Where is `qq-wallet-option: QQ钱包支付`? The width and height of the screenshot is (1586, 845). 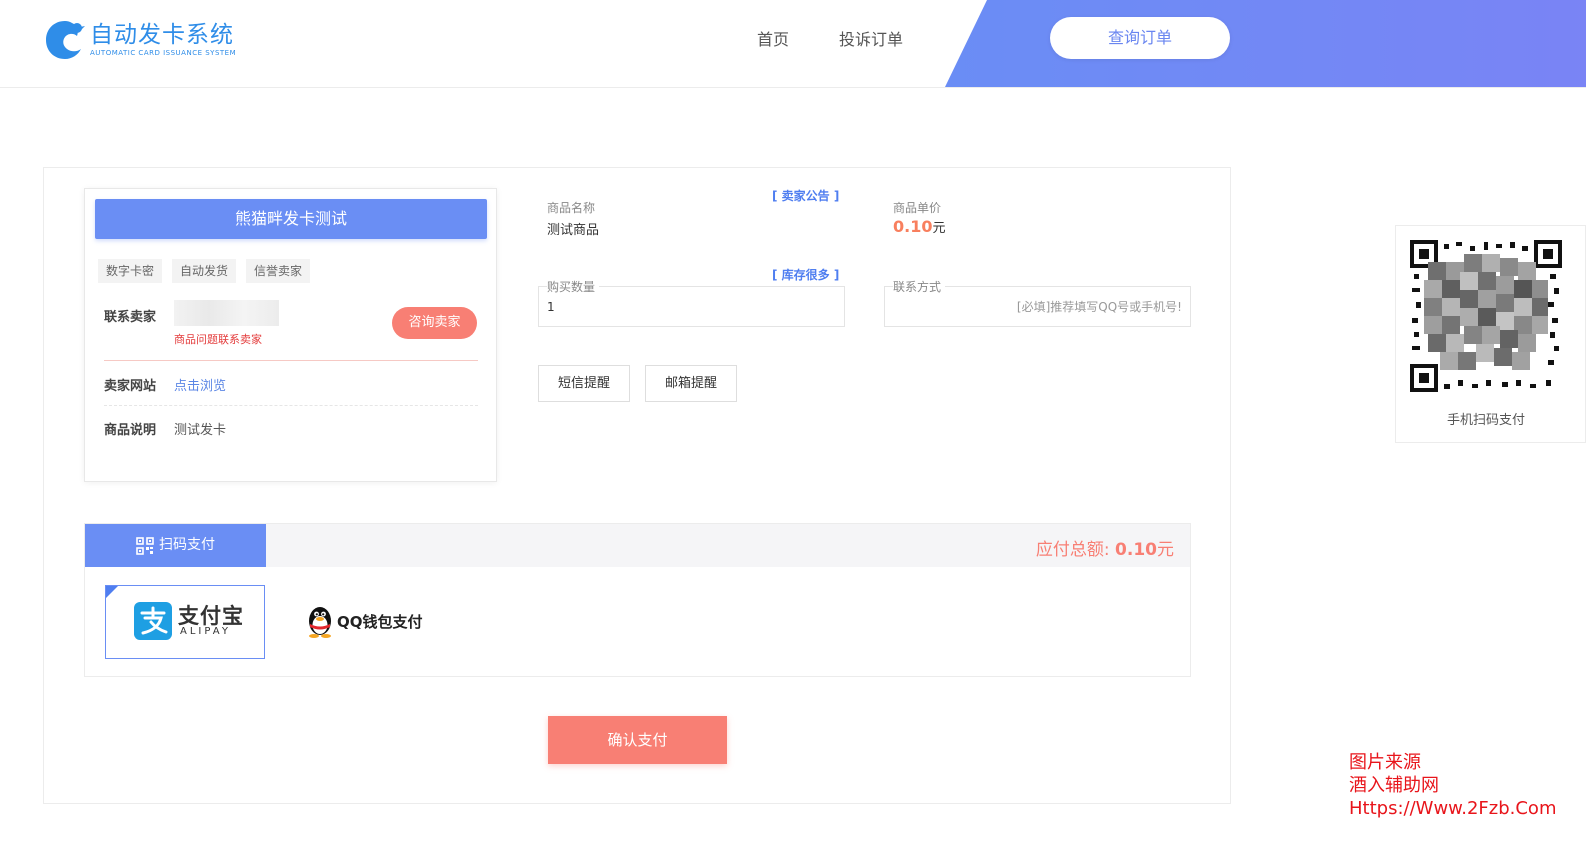 qq-wallet-option: QQ钱包支付 is located at coordinates (370, 622).